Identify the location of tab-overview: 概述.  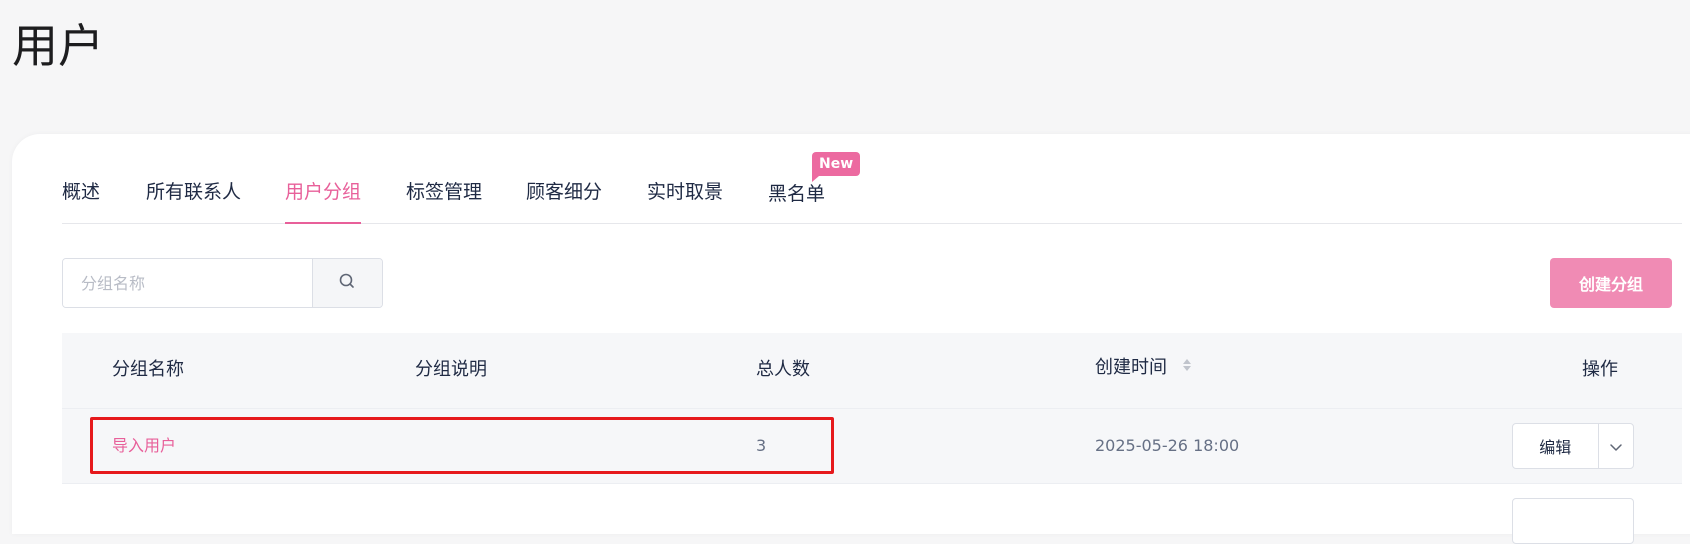
(81, 192).